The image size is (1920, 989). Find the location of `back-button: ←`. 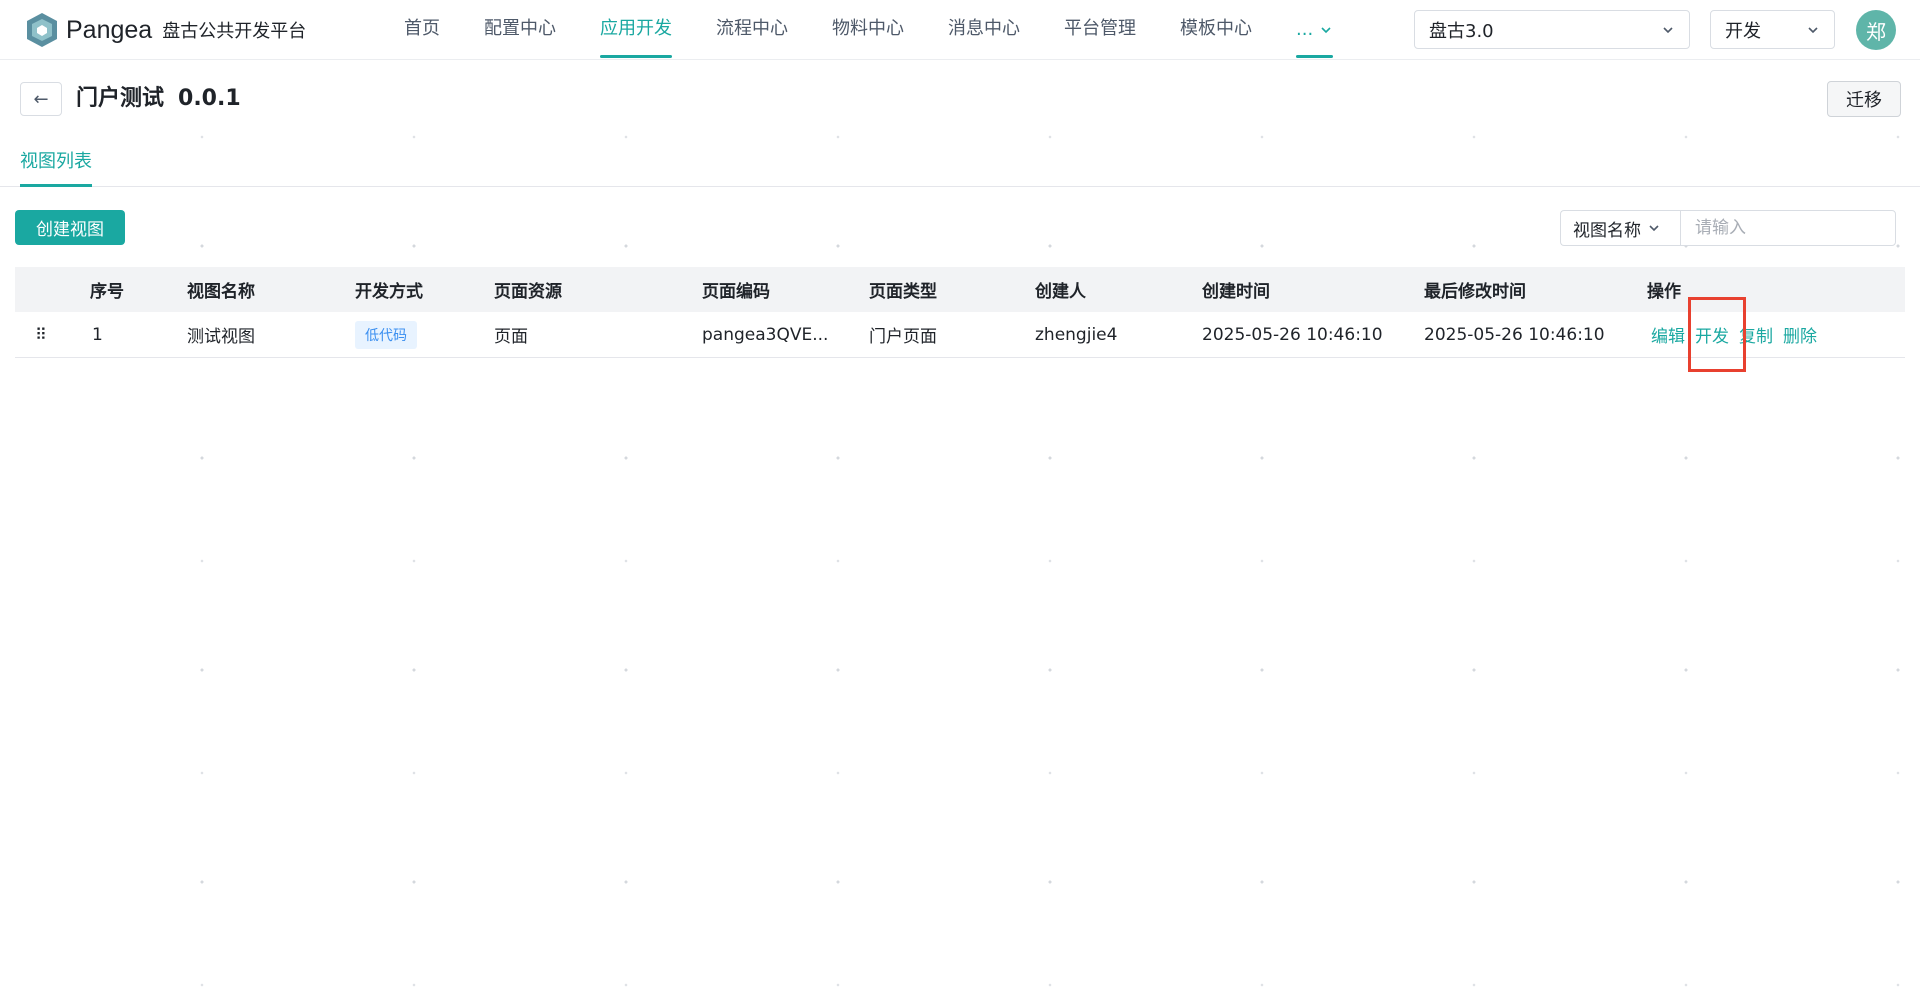

back-button: ← is located at coordinates (41, 99).